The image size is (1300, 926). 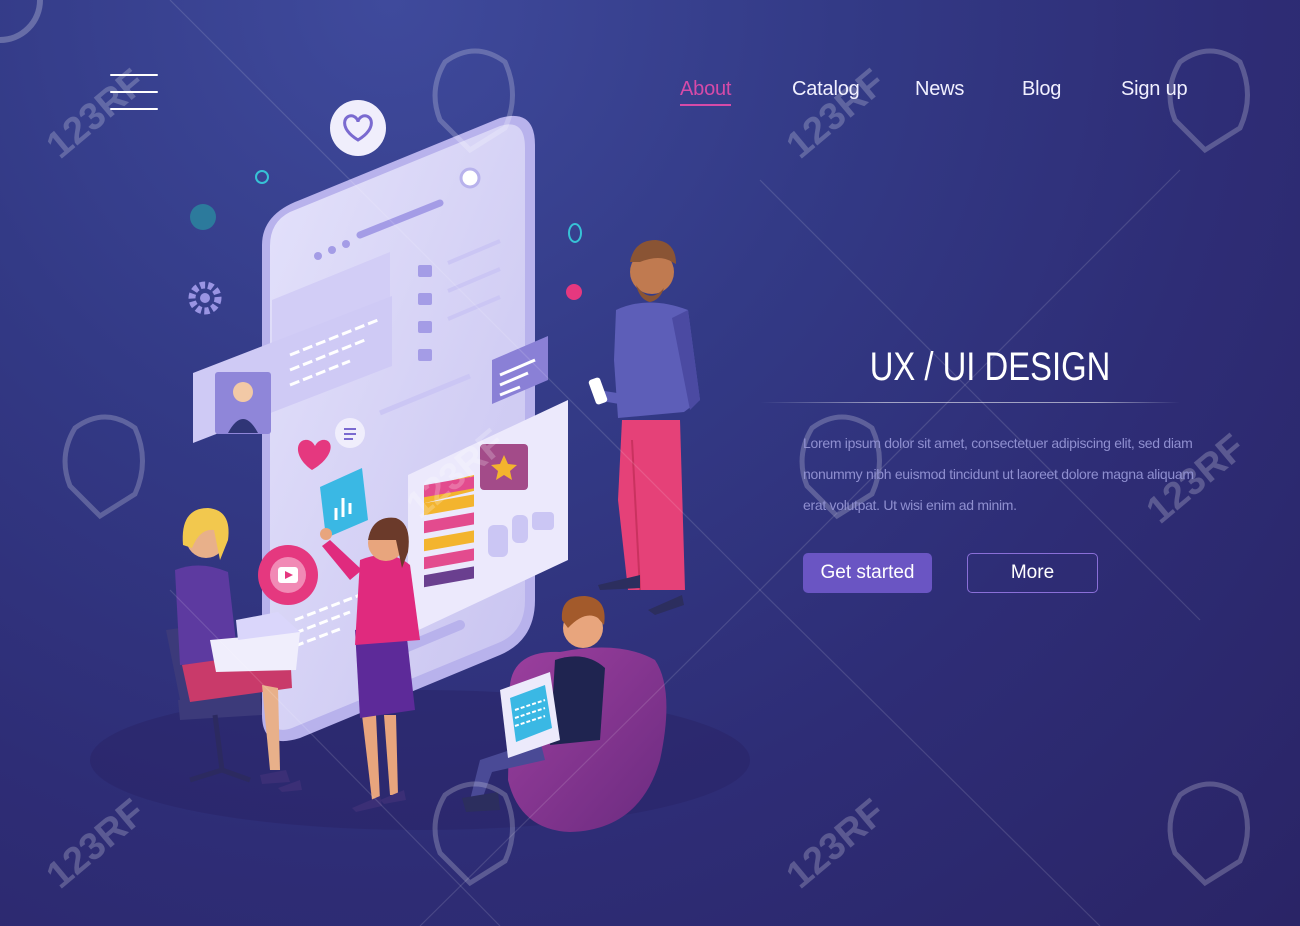 What do you see at coordinates (1032, 573) in the screenshot?
I see `more-button: More` at bounding box center [1032, 573].